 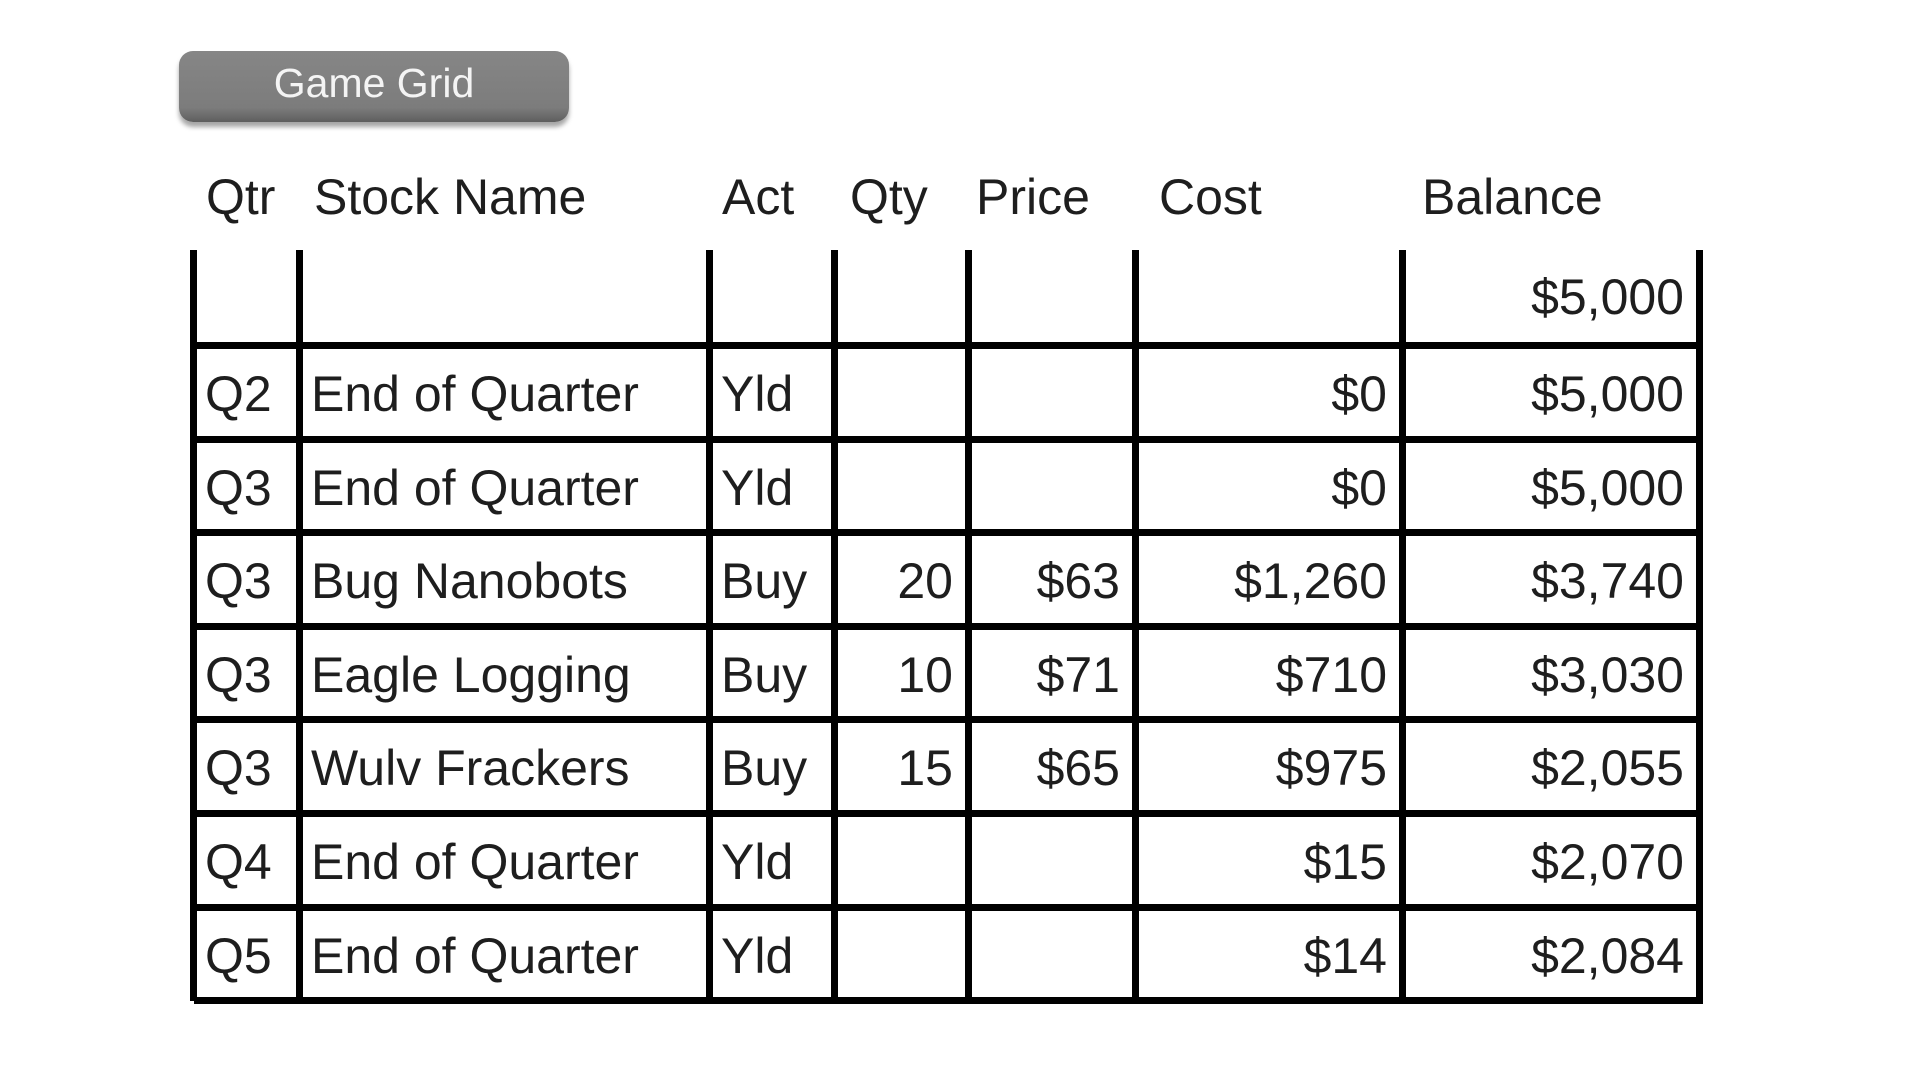 What do you see at coordinates (1345, 956) in the screenshot?
I see `cell-cost: $14` at bounding box center [1345, 956].